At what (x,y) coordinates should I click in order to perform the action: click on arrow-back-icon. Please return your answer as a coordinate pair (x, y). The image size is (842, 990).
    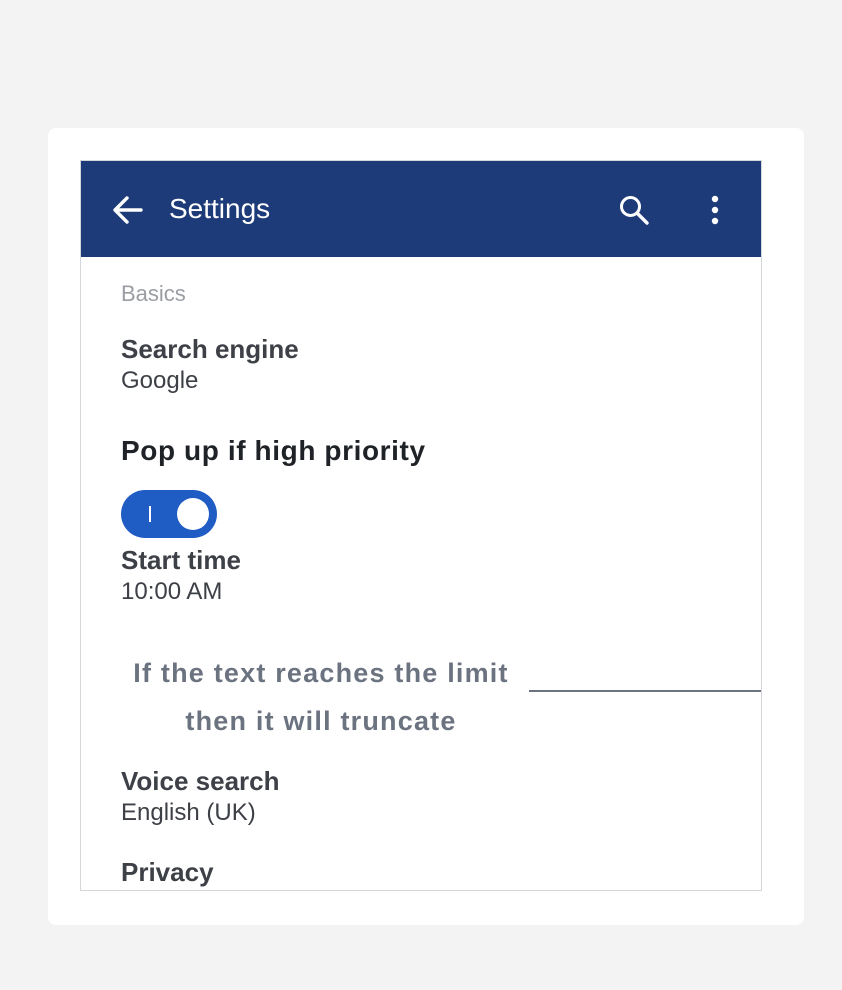
    Looking at the image, I should click on (128, 210).